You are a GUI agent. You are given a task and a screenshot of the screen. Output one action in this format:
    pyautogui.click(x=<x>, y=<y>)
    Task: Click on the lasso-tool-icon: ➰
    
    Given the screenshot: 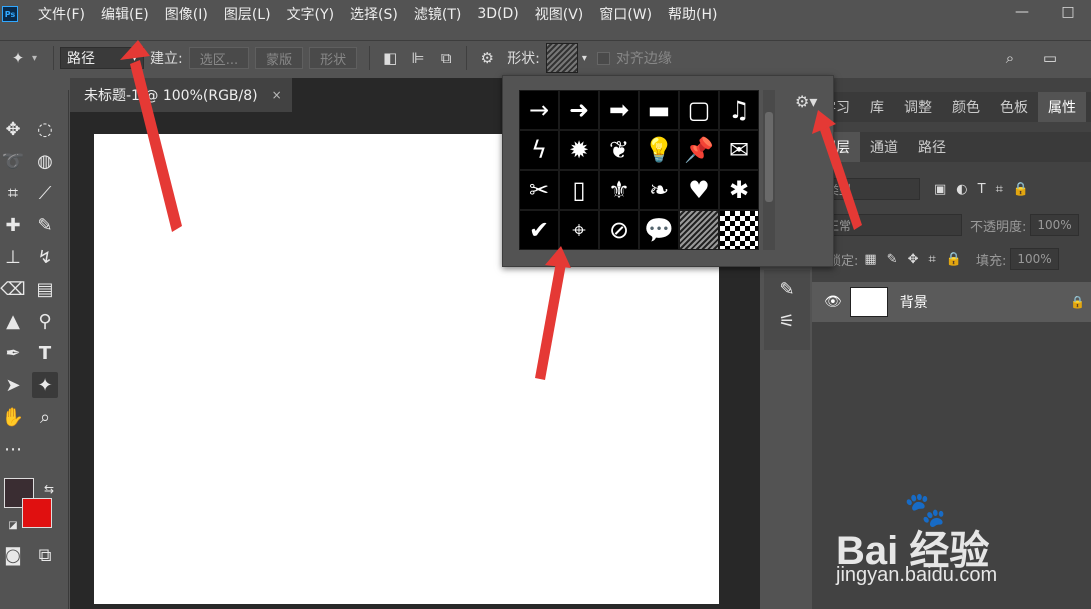 What is the action you would take?
    pyautogui.click(x=13, y=161)
    